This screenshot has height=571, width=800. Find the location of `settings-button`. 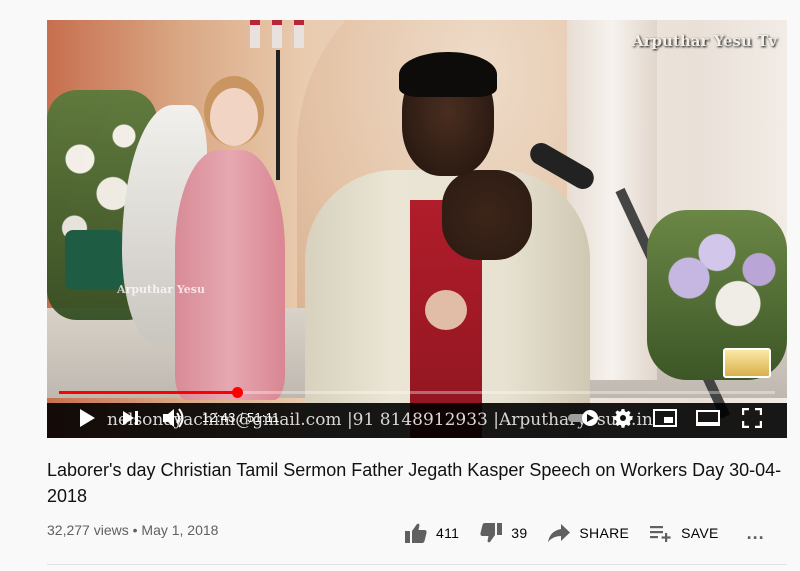

settings-button is located at coordinates (623, 418).